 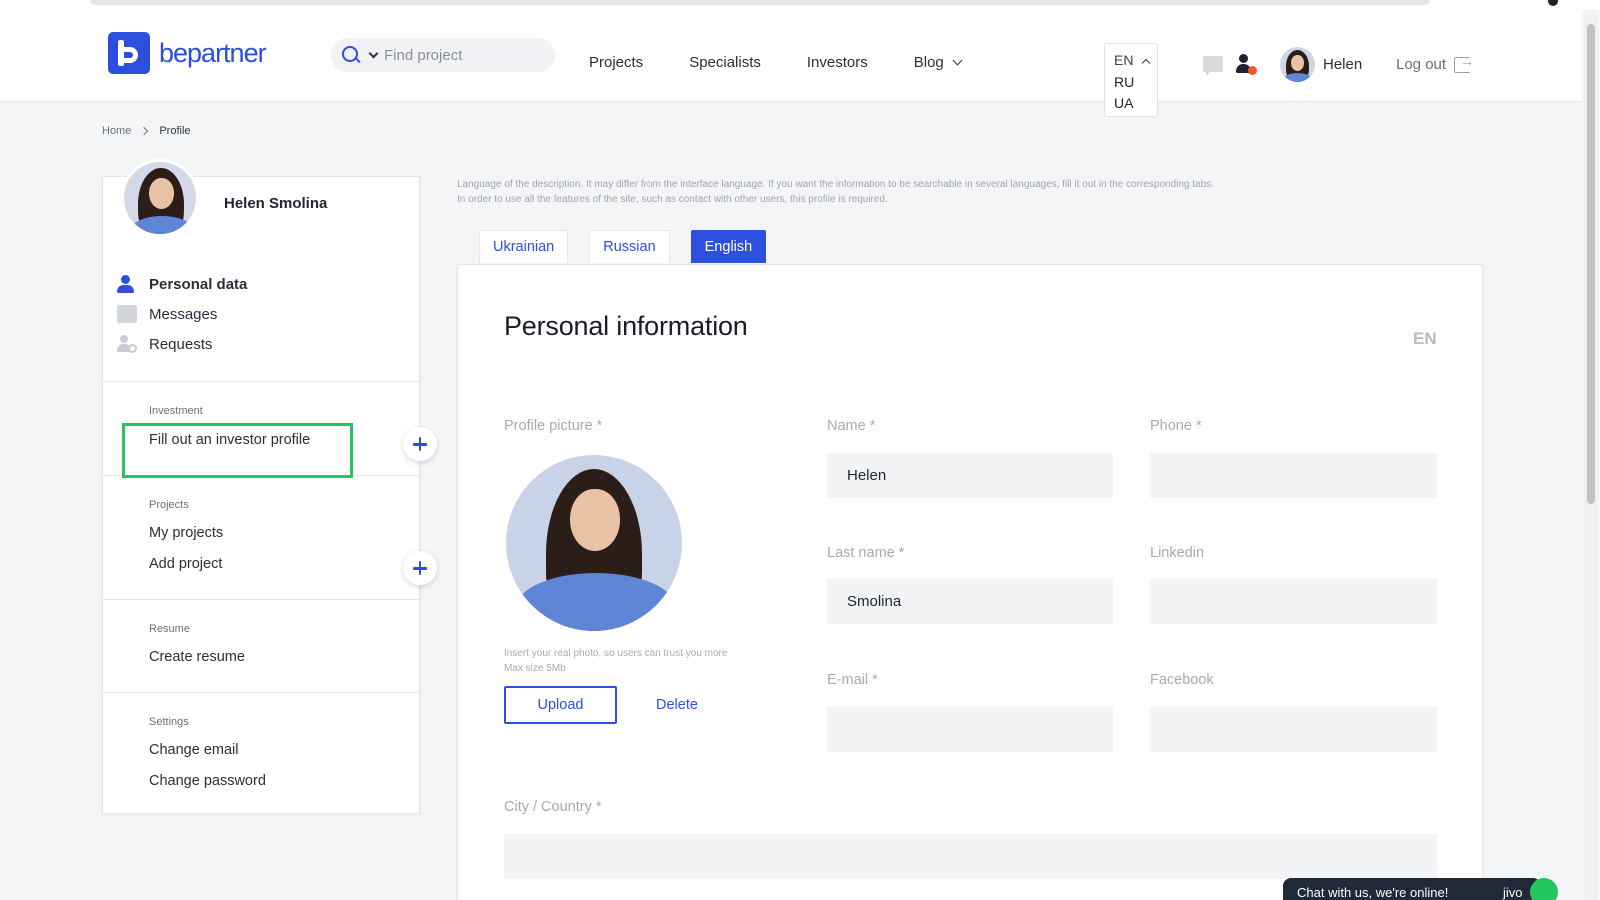 What do you see at coordinates (160, 198) in the screenshot?
I see `profile-avatar` at bounding box center [160, 198].